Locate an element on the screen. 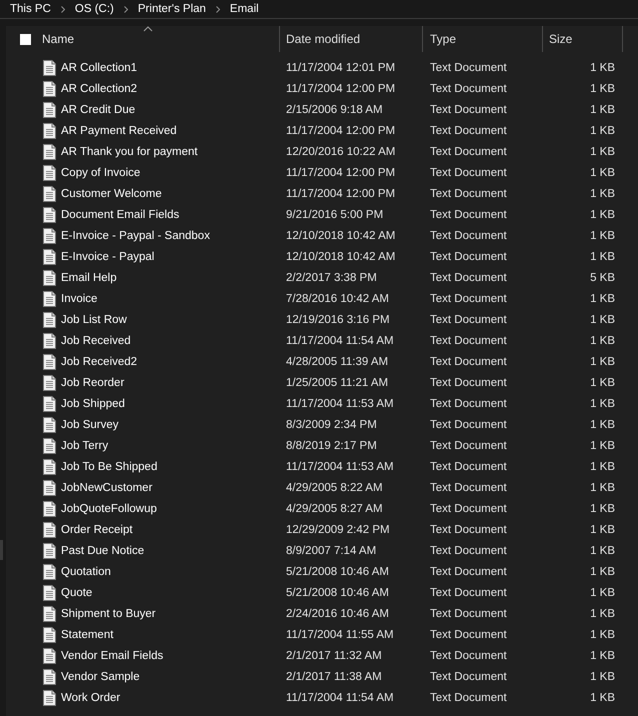  date-modified-cell: 2/15/2006 9:18 AM is located at coordinates (334, 110).